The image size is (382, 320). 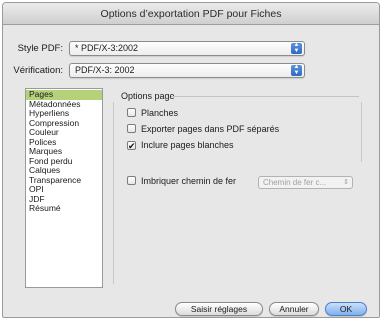 I want to click on exporter-checkbox, so click(x=131, y=128).